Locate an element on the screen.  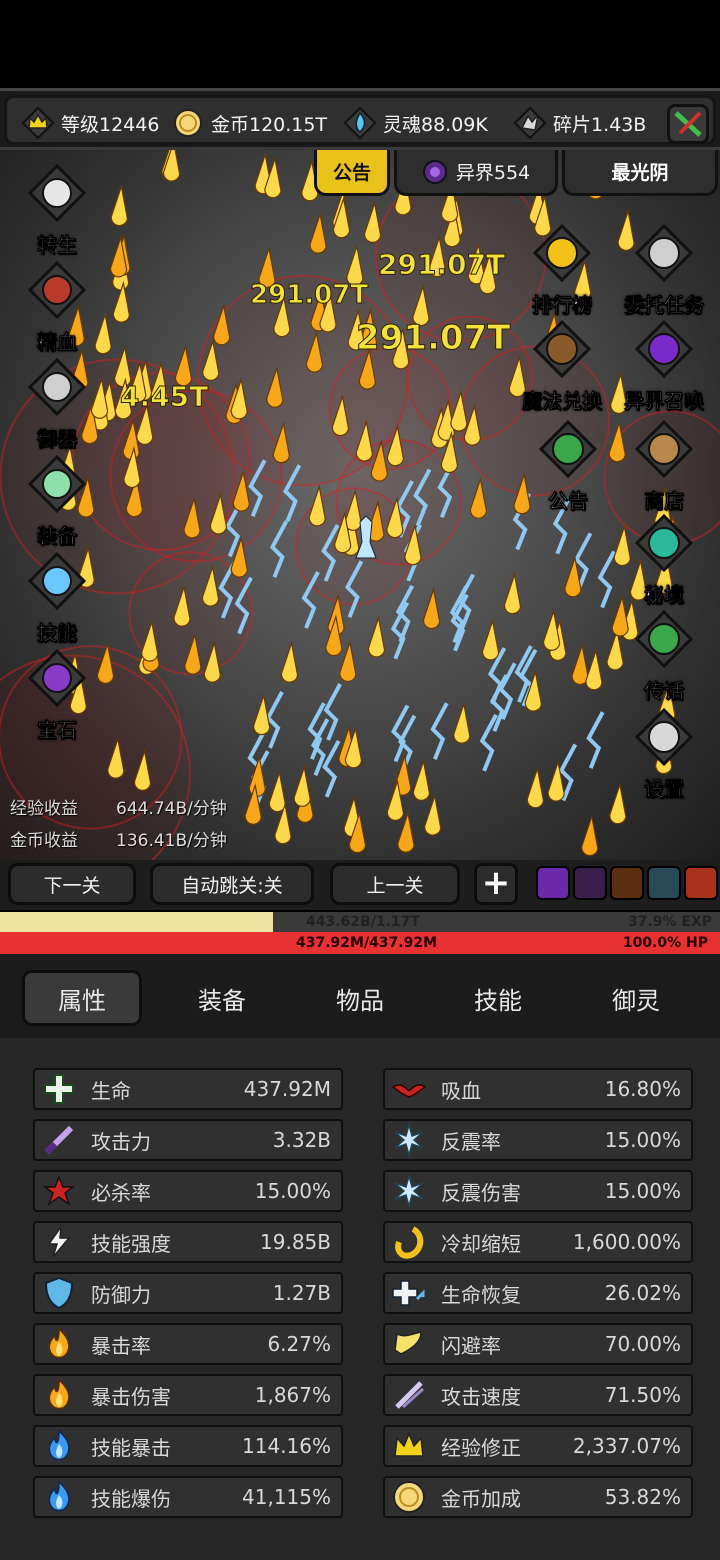
attribute-name: 吸血 is located at coordinates (461, 1090).